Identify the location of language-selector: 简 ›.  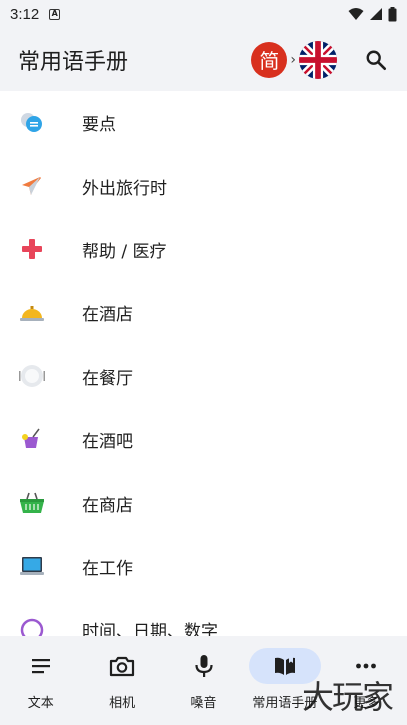
(294, 59).